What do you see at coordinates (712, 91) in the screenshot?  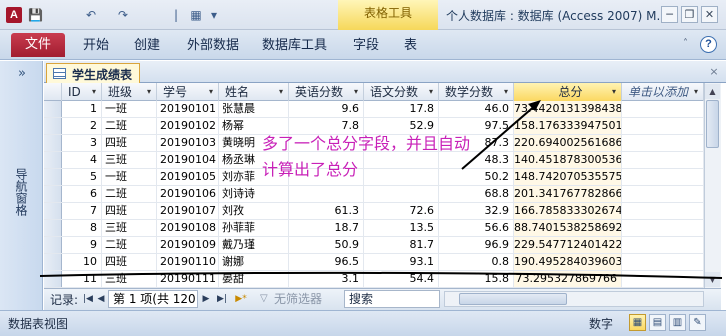 I see `scroll-up-icon: ▲` at bounding box center [712, 91].